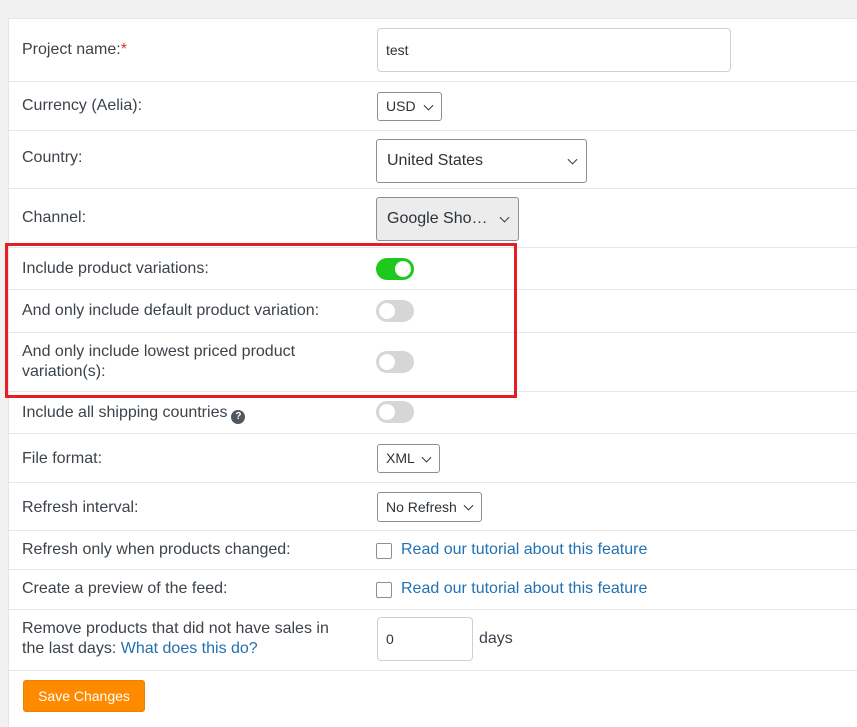 The image size is (857, 727). What do you see at coordinates (74, 49) in the screenshot?
I see `project-name-label: Project name:*` at bounding box center [74, 49].